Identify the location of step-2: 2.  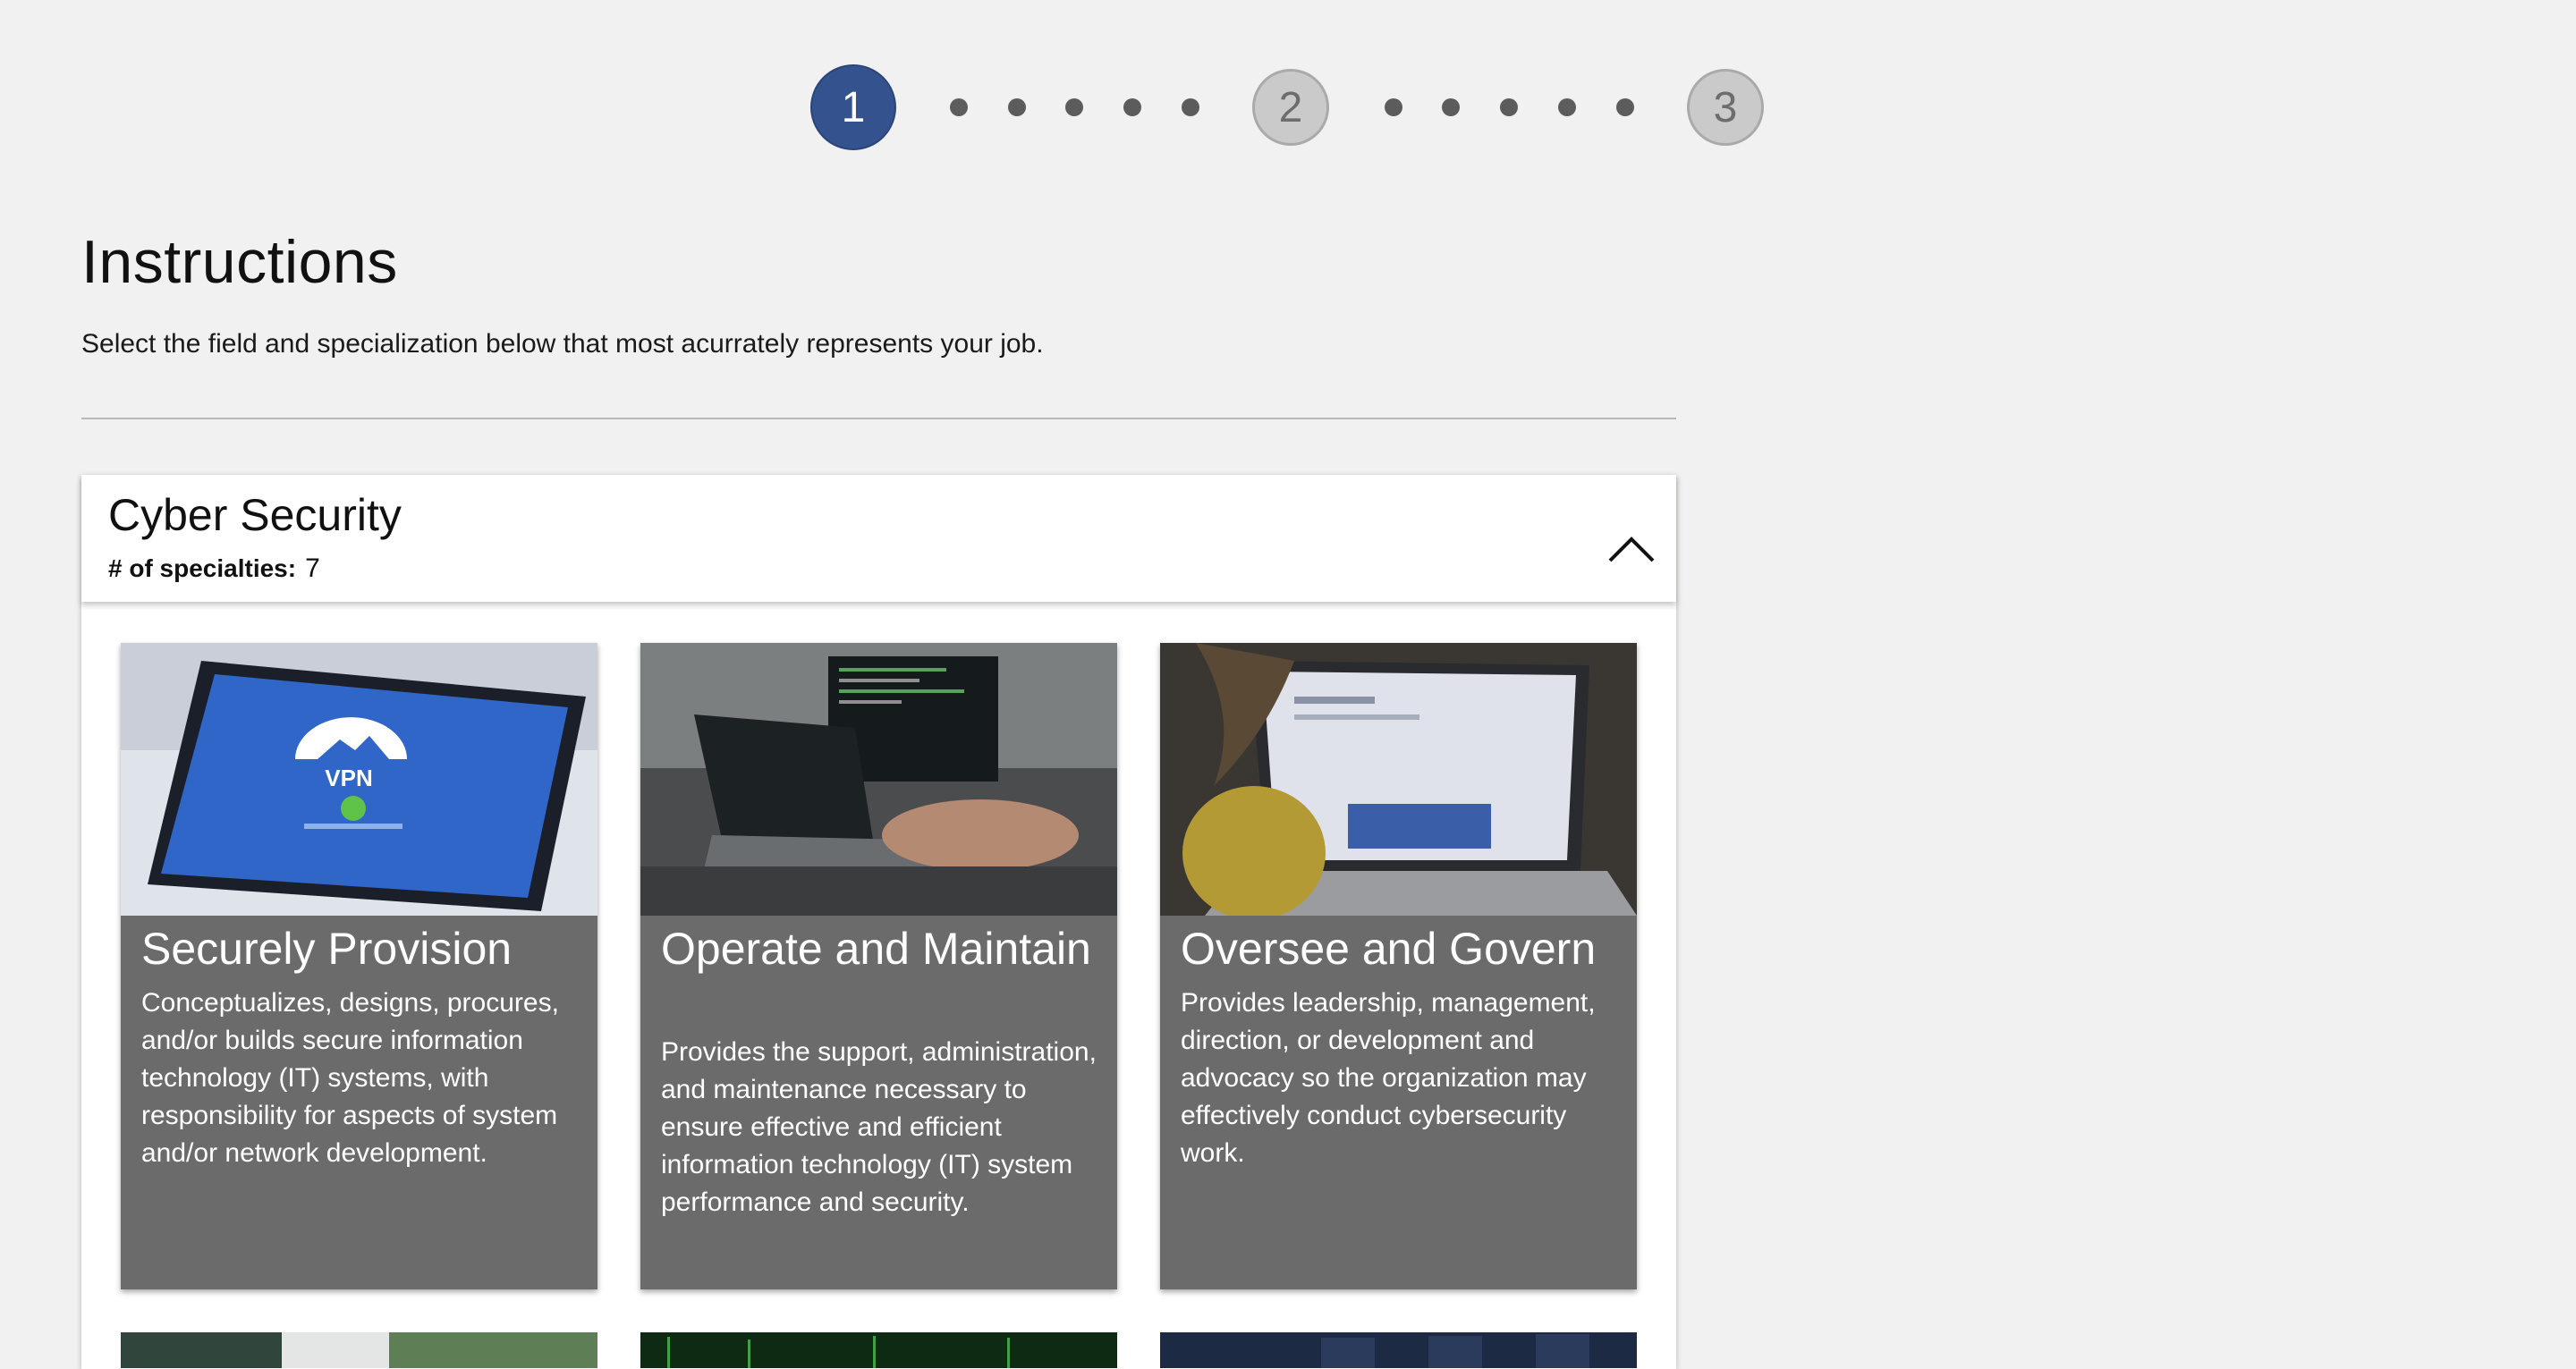
(1290, 108).